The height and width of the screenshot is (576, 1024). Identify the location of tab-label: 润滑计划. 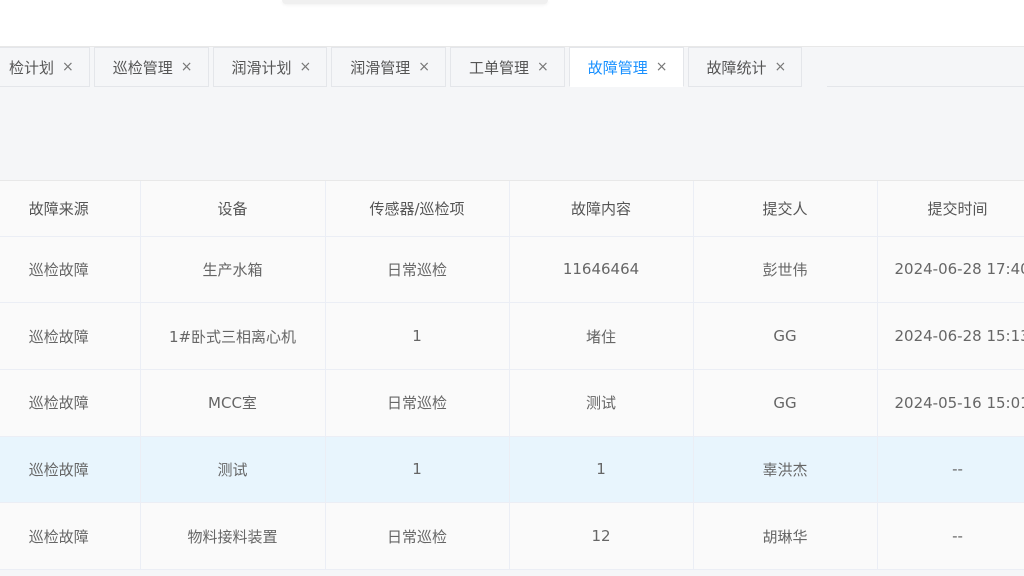
(261, 67).